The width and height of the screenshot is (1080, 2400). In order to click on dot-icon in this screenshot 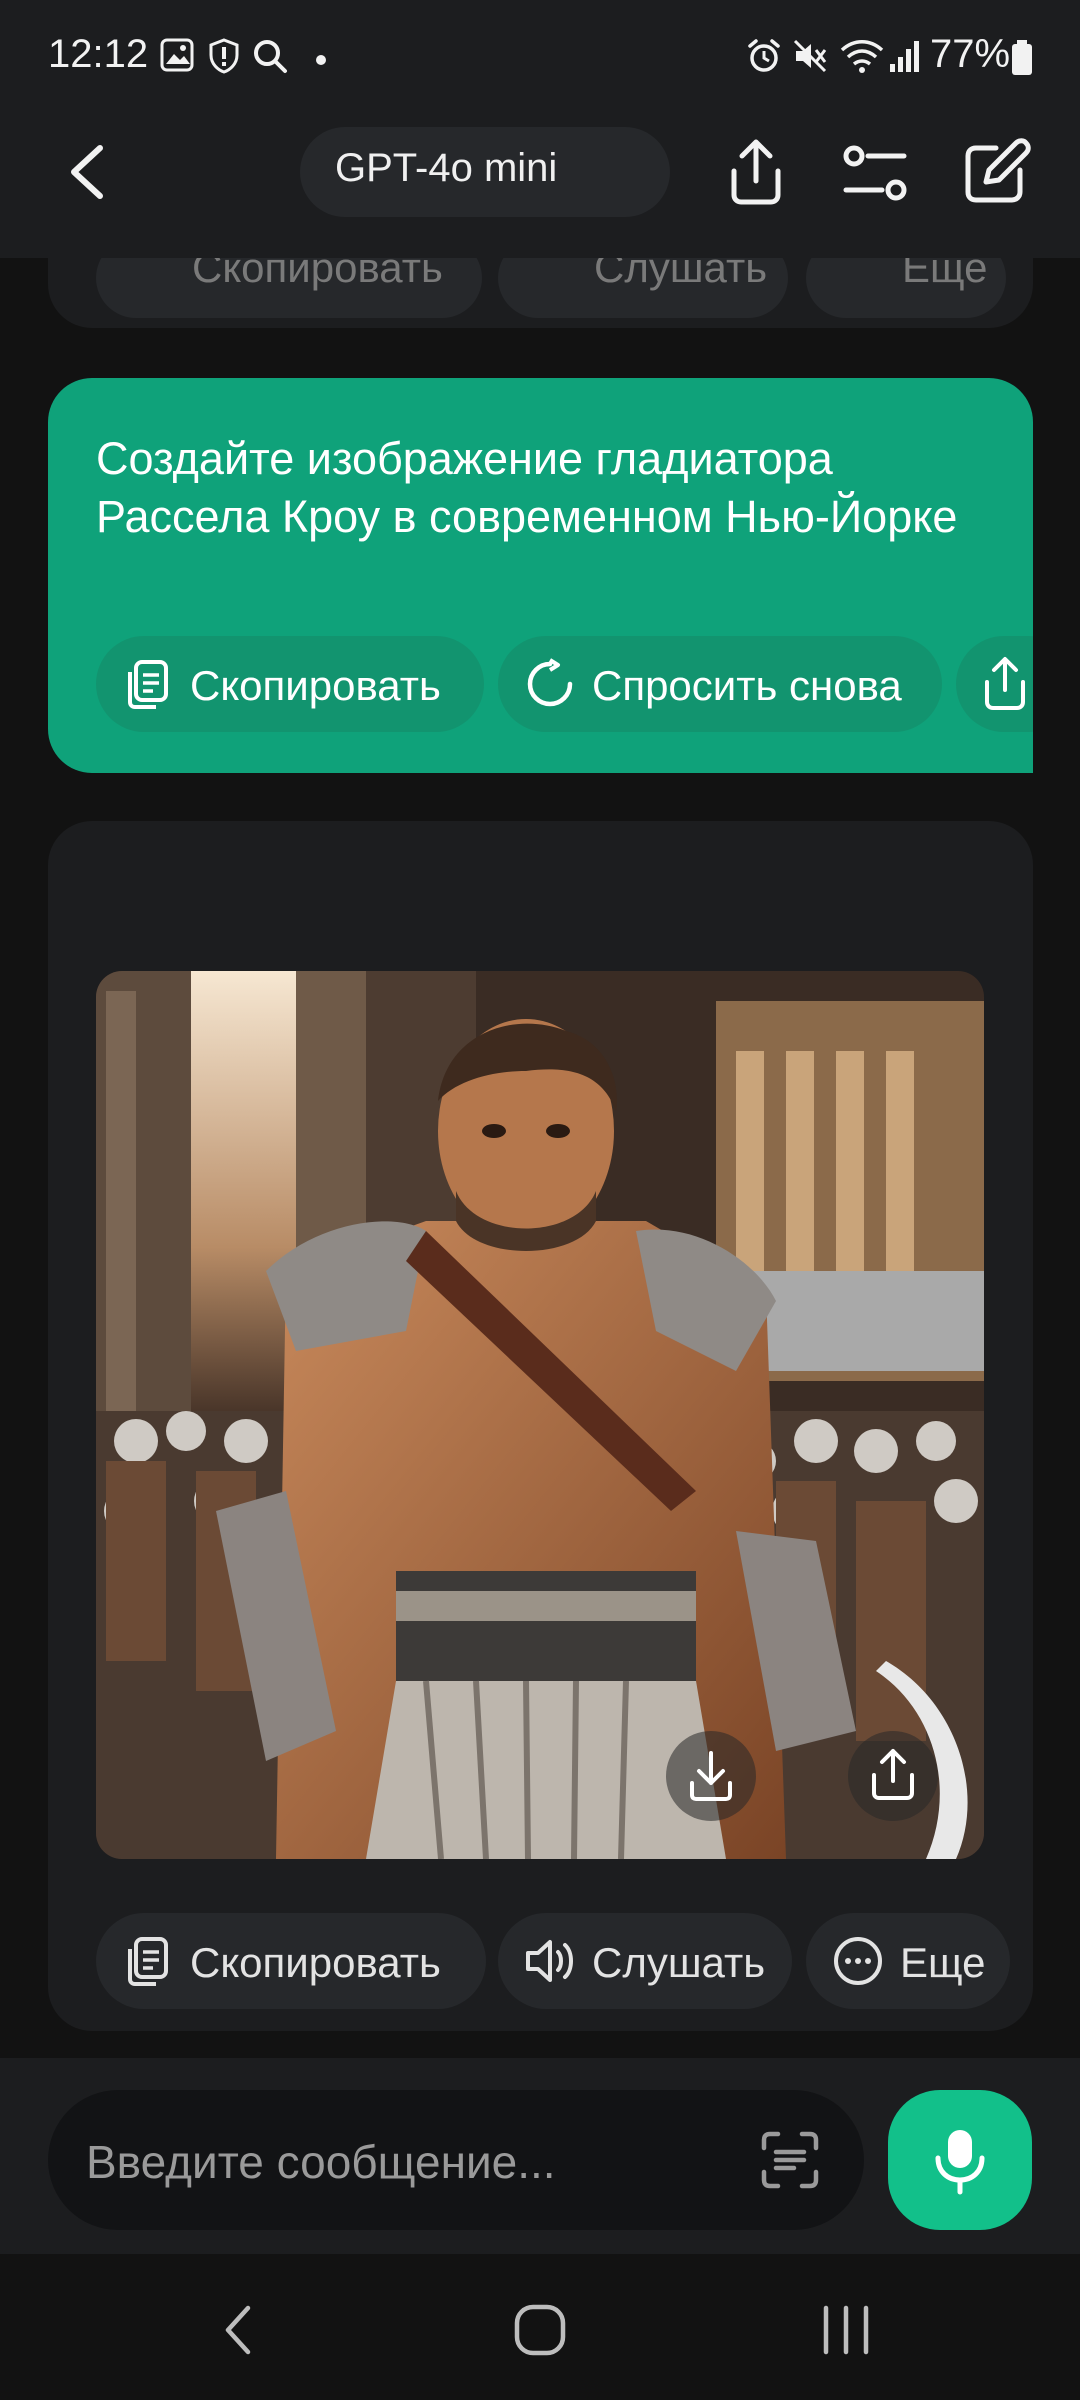, I will do `click(321, 60)`.